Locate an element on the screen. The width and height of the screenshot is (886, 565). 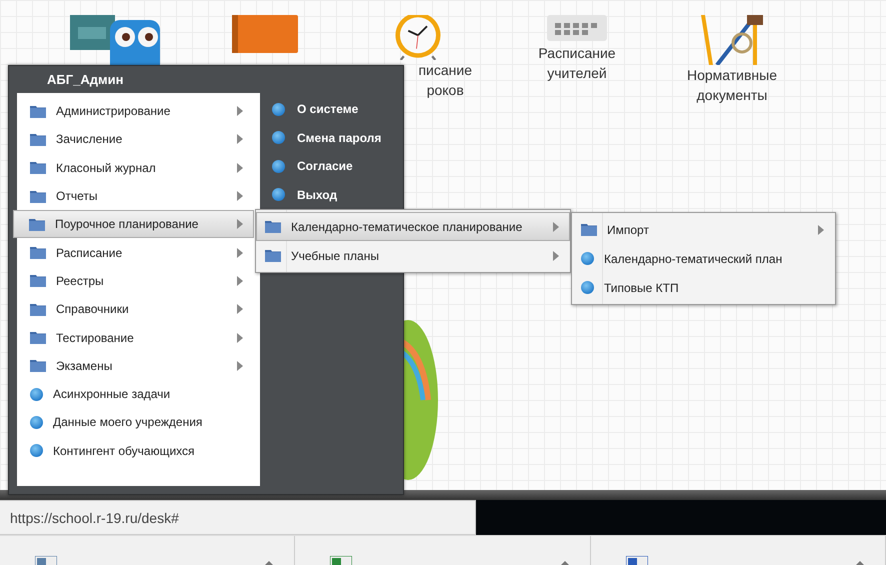
desktop-icon-label: Нормативные документы is located at coordinates (732, 85).